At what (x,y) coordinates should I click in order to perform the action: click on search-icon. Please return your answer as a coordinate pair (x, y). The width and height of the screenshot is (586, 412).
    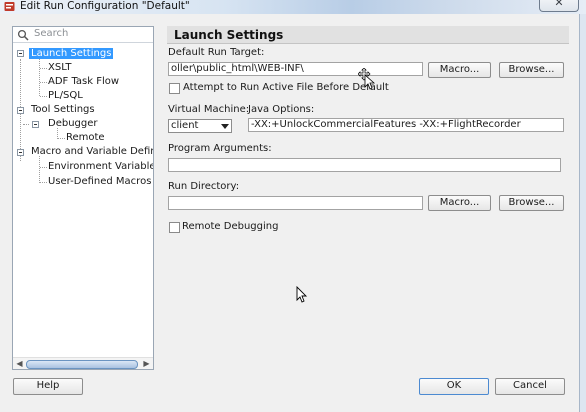
    Looking at the image, I should click on (23, 35).